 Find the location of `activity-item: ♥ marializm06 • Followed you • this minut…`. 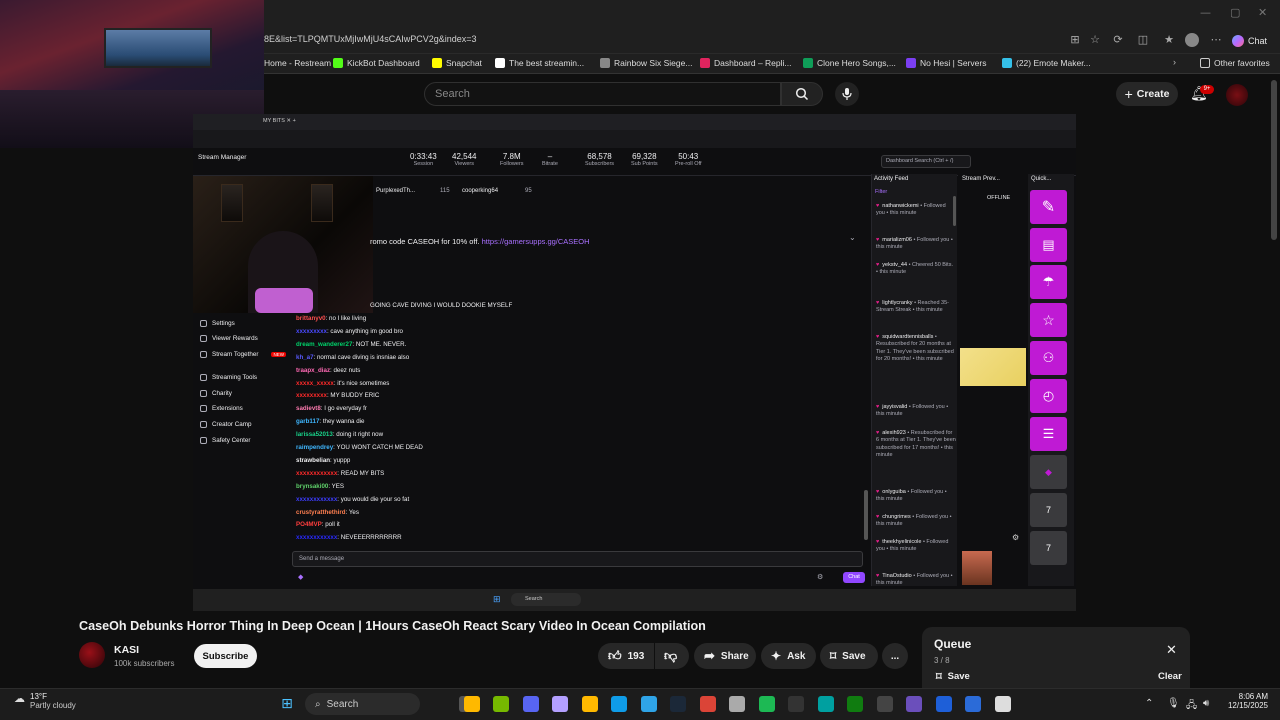

activity-item: ♥ marializm06 • Followed you • this minut… is located at coordinates (916, 248).